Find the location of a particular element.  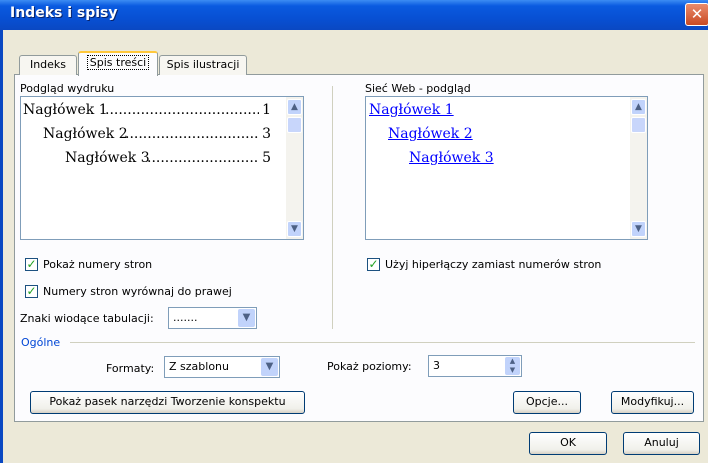

use-hyperlinks-label: Użyj hiperłączy zamiast numerów stron is located at coordinates (493, 264).